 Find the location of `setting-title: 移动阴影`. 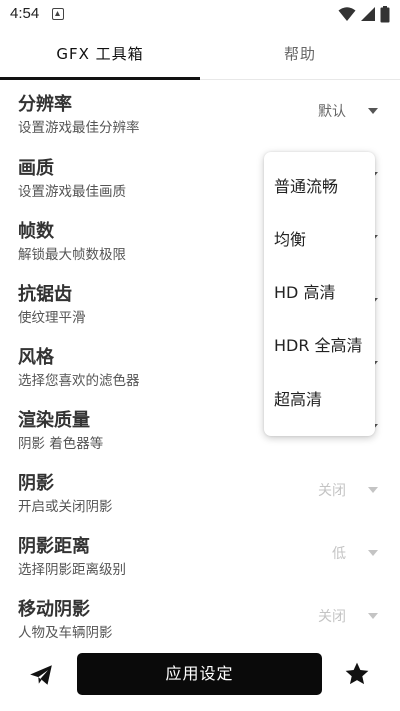

setting-title: 移动阴影 is located at coordinates (54, 609).